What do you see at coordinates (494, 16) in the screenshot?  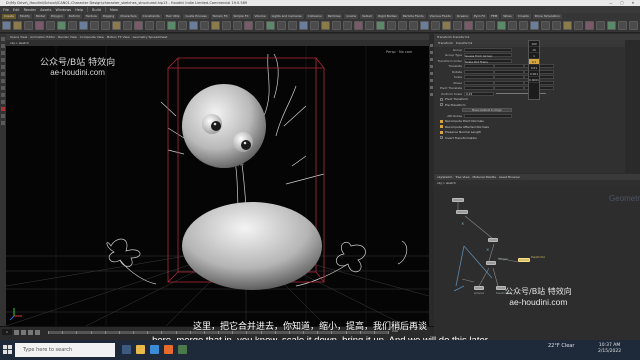 I see `shelf-tab: FEM` at bounding box center [494, 16].